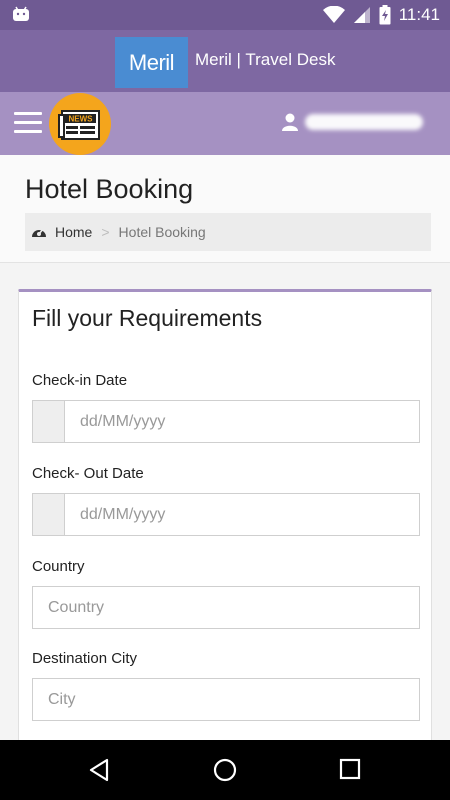 The height and width of the screenshot is (800, 450). I want to click on card-title: Fill your Requirements, so click(147, 318).